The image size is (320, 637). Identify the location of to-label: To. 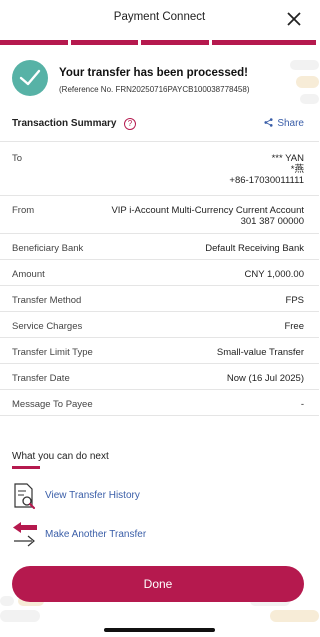
(17, 158).